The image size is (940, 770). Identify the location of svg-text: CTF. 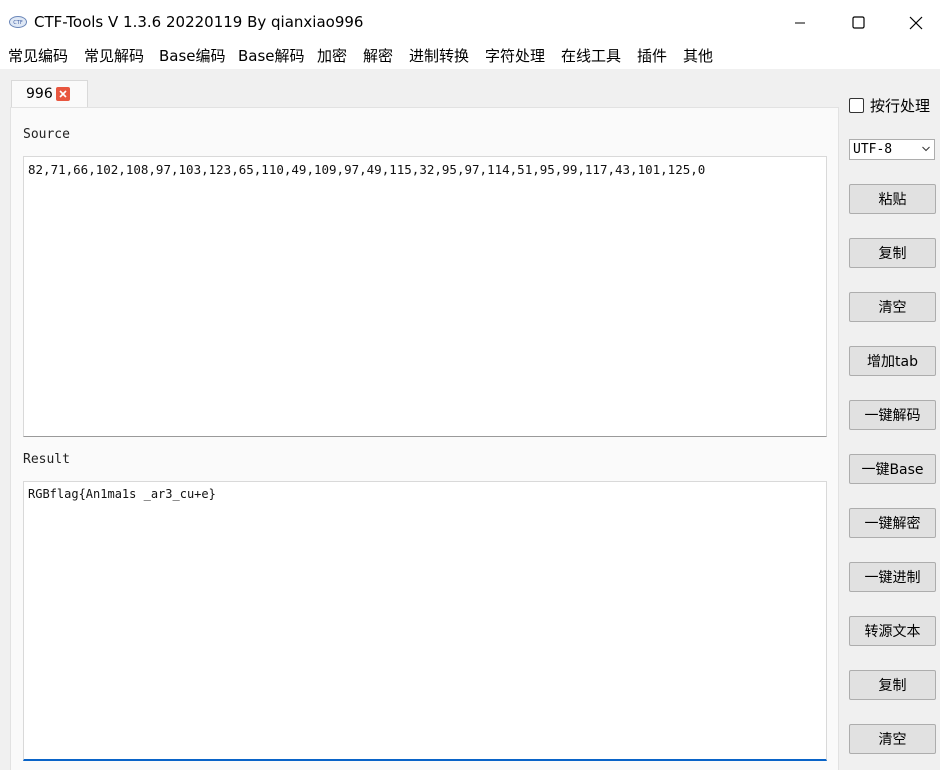
(18, 23).